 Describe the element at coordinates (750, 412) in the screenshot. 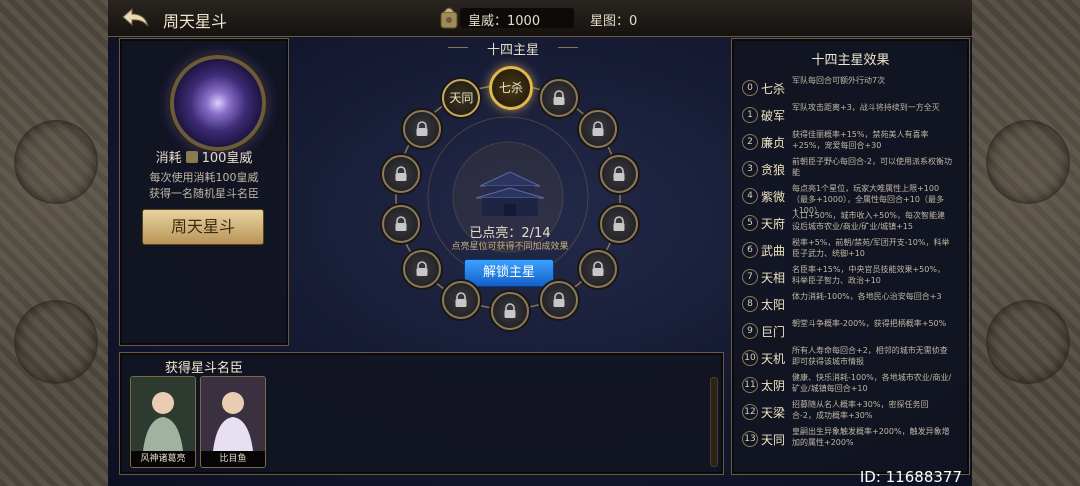

I see `effect-number: 12` at that location.